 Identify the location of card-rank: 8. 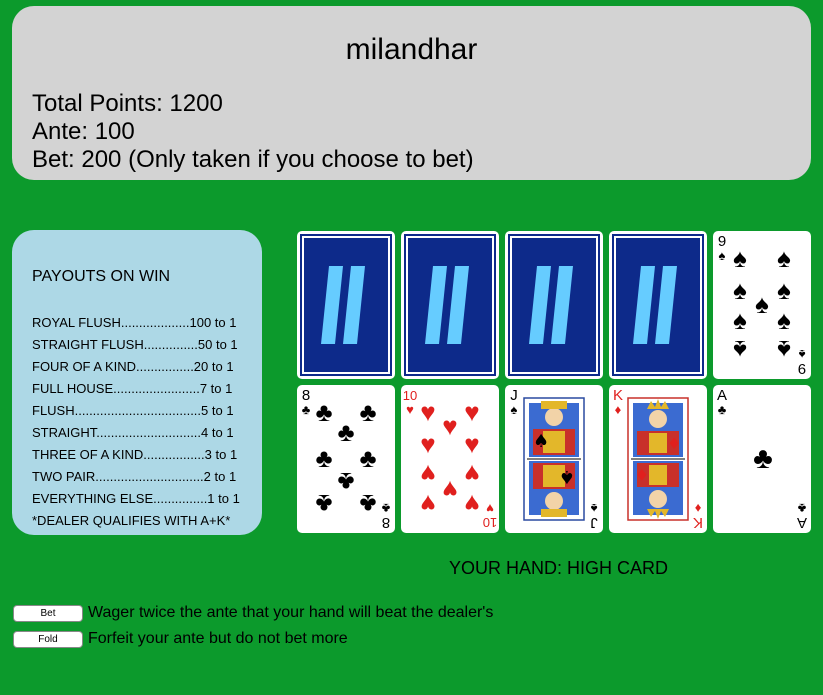
(386, 522).